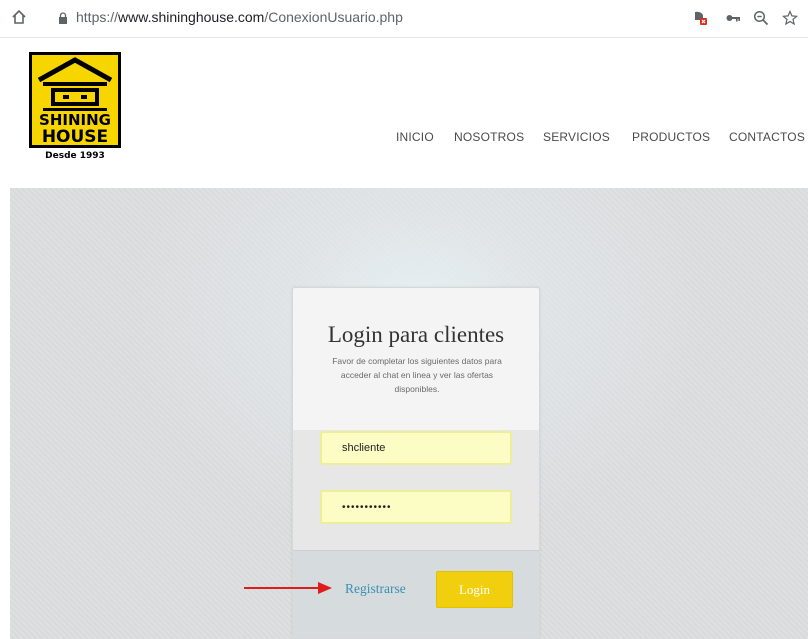 The image size is (808, 639). I want to click on shining-house-logo: SHINING HOUSE Desde 1993, so click(75, 106).